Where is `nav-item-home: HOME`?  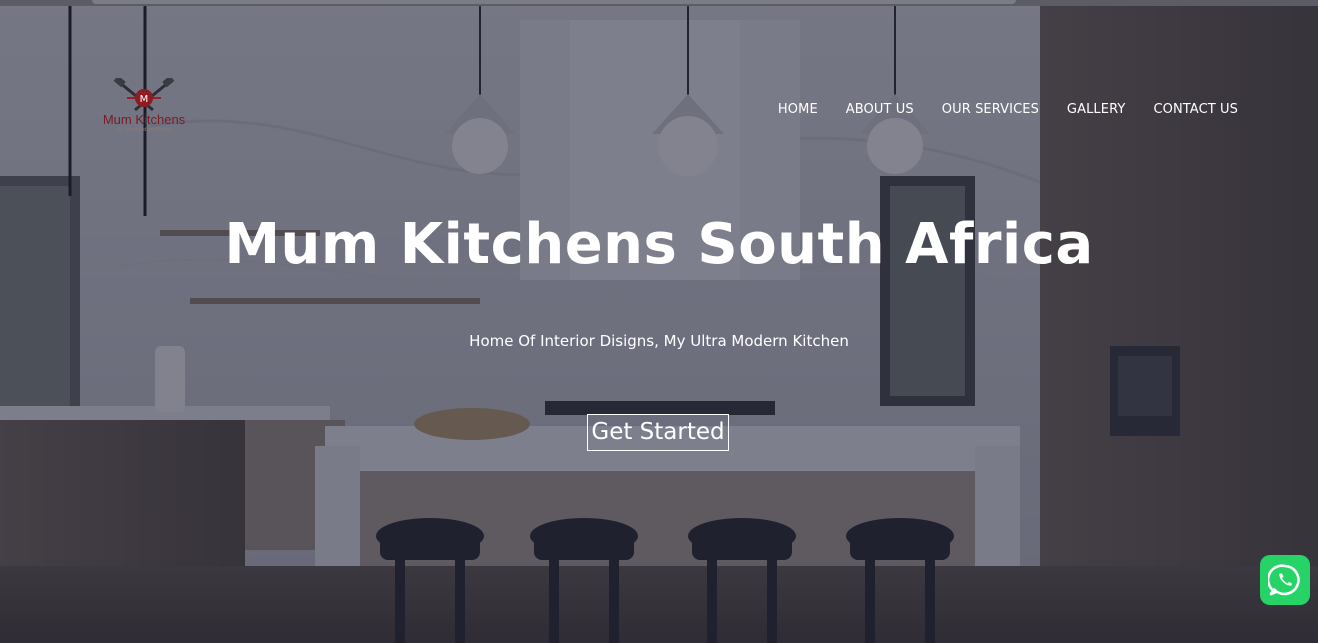
nav-item-home: HOME is located at coordinates (798, 109).